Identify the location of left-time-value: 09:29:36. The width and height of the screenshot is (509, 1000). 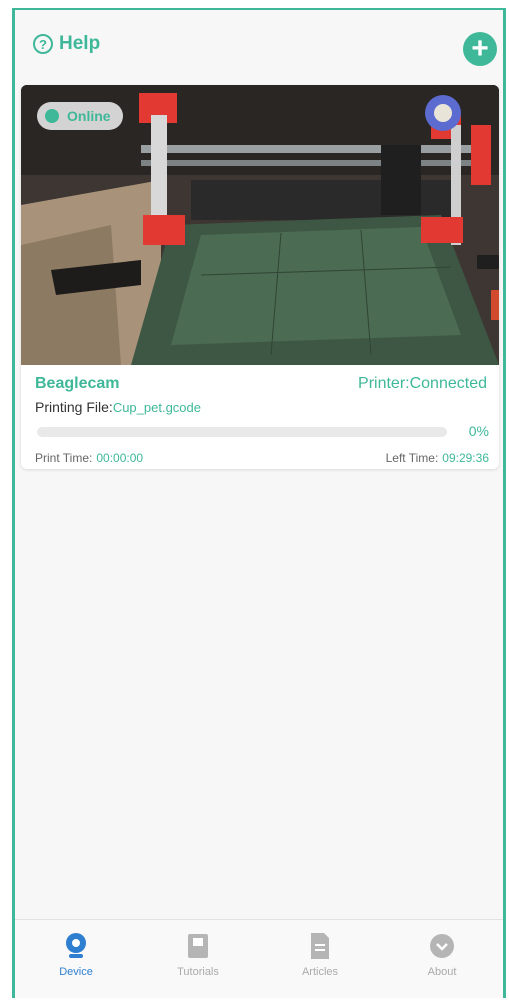
(465, 458).